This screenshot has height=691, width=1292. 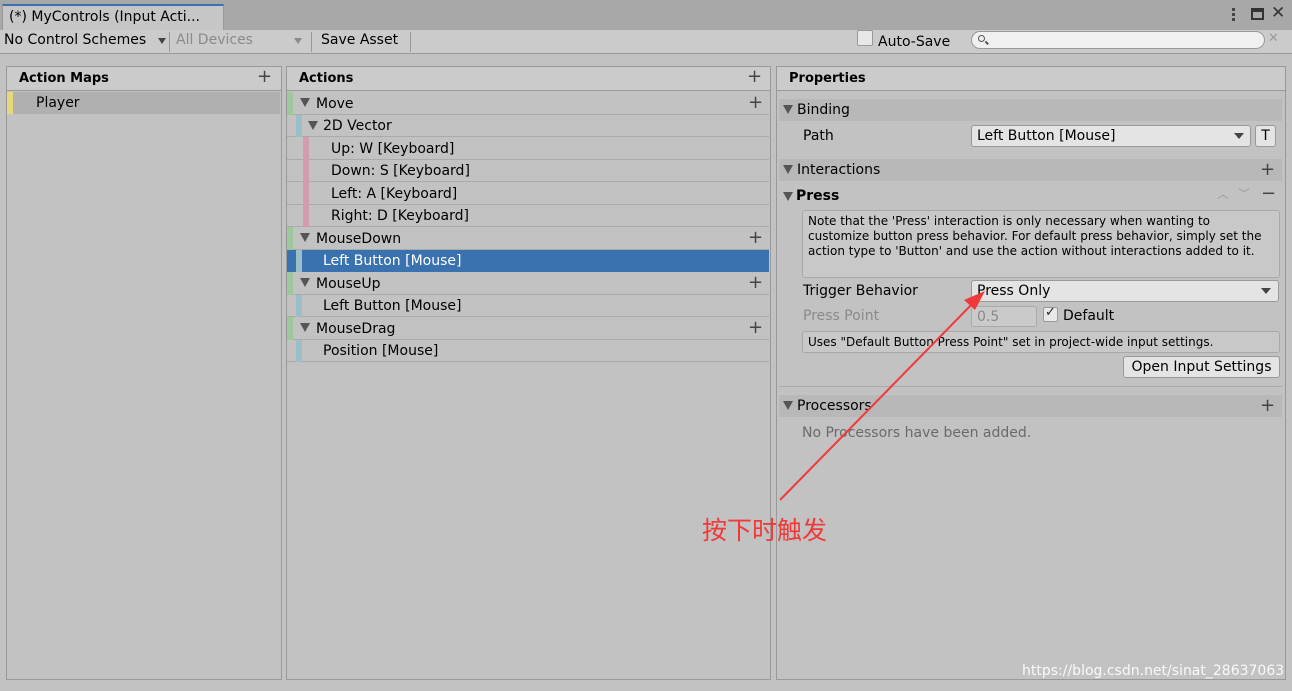 What do you see at coordinates (1153, 671) in the screenshot?
I see `watermark: https://blog.csdn.net/sinat_28637063` at bounding box center [1153, 671].